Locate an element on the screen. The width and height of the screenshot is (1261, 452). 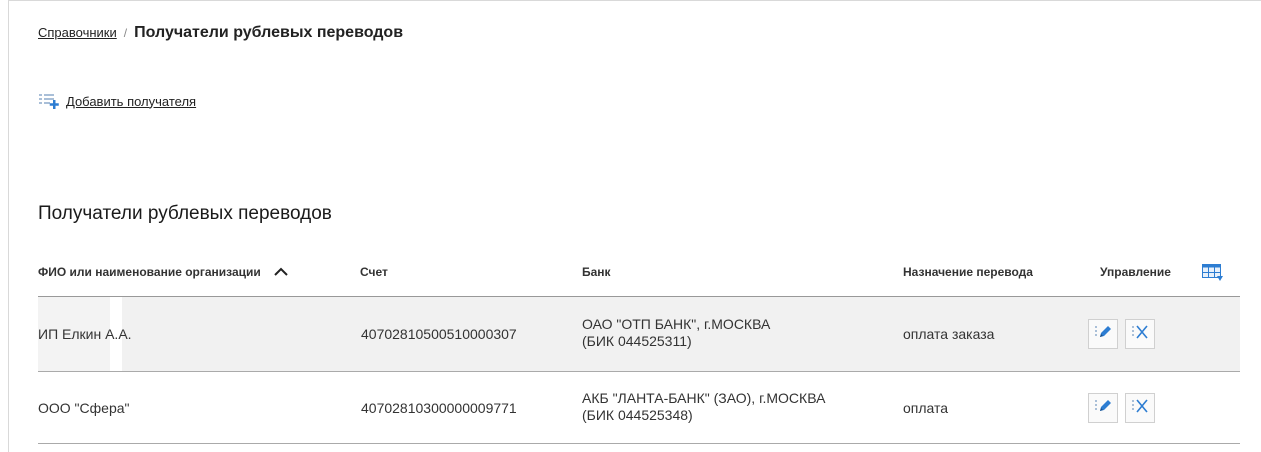
column-settings-icon is located at coordinates (1213, 273).